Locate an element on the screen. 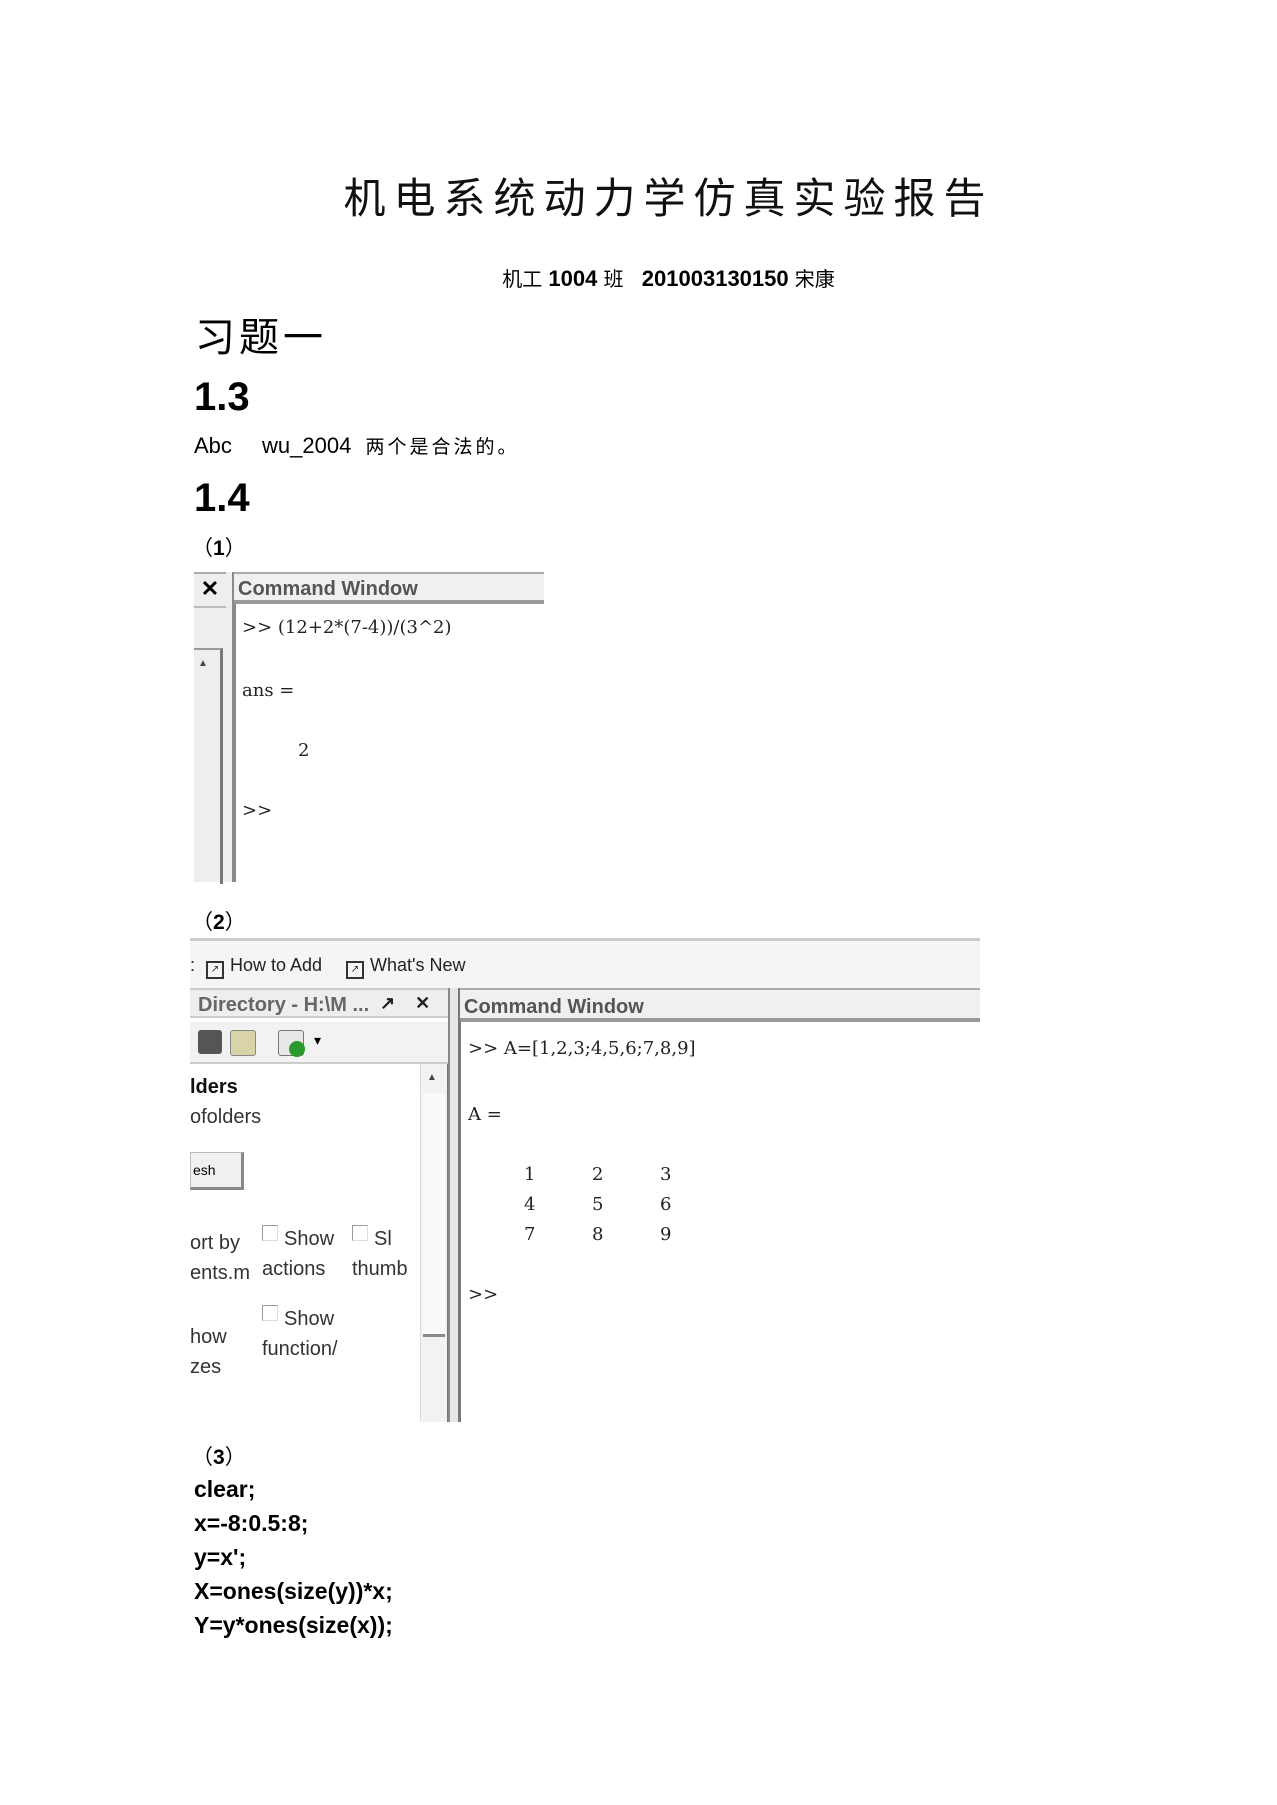  code-line: X=ones(size(y))*x; is located at coordinates (293, 1591).